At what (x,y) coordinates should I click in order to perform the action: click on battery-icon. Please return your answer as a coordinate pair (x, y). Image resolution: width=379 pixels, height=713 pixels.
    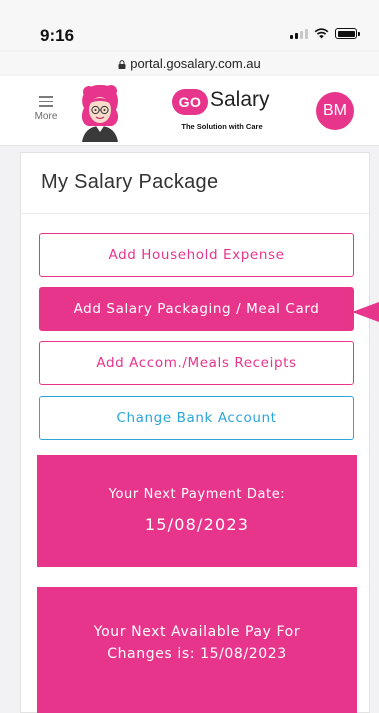
    Looking at the image, I should click on (347, 33).